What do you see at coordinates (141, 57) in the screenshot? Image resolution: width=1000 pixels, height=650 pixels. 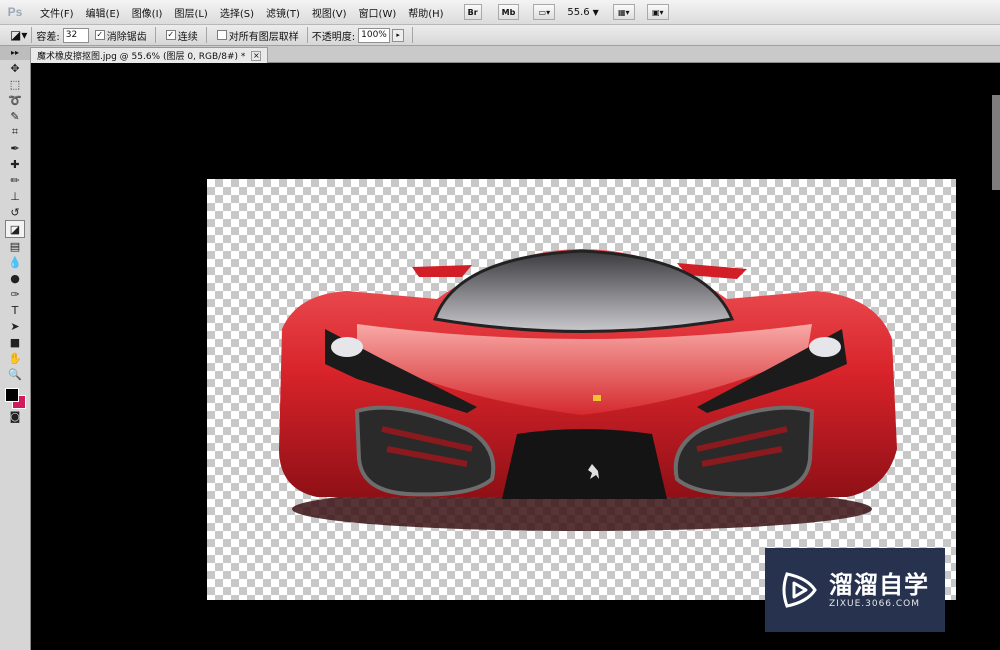 I see `document-tab-title: 魔术橡皮擦抠图.jpg @ 55.6% (图层 0, RGB/8#) *` at bounding box center [141, 57].